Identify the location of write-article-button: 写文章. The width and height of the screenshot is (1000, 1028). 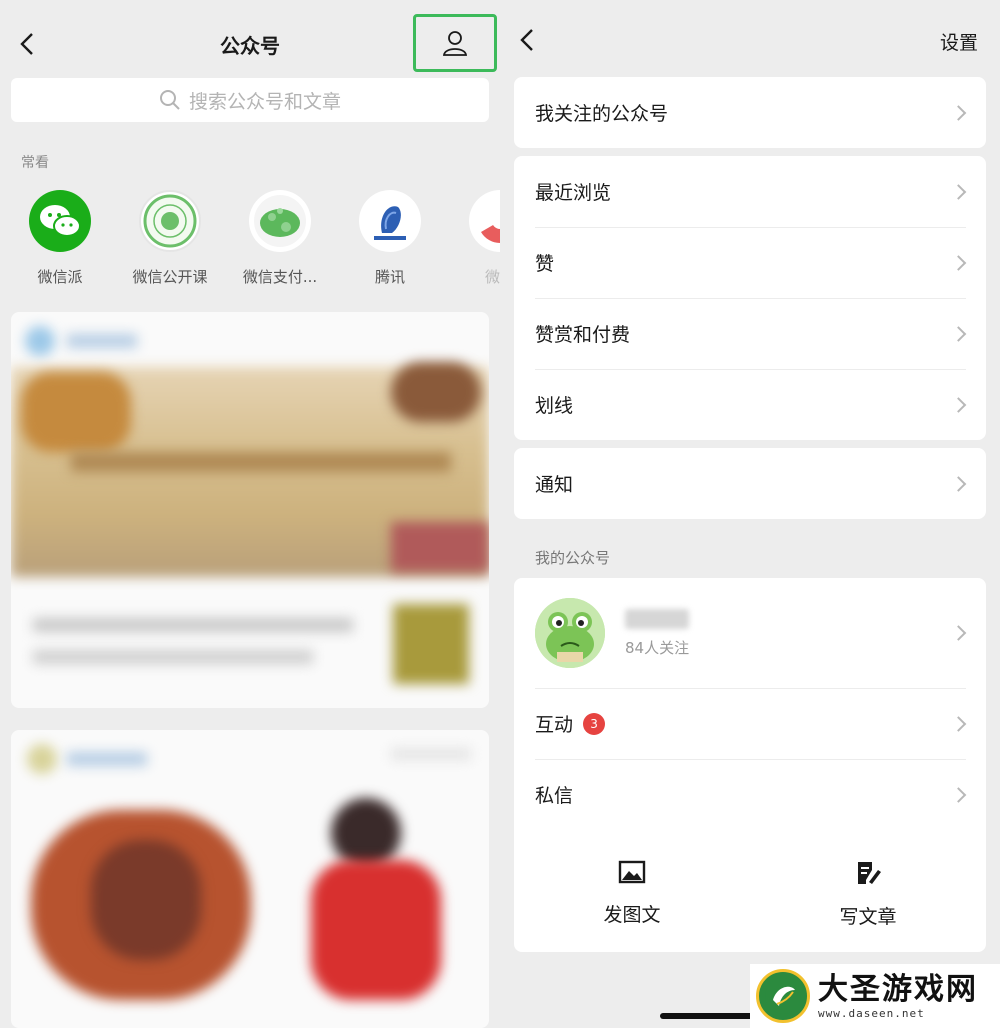
(868, 894).